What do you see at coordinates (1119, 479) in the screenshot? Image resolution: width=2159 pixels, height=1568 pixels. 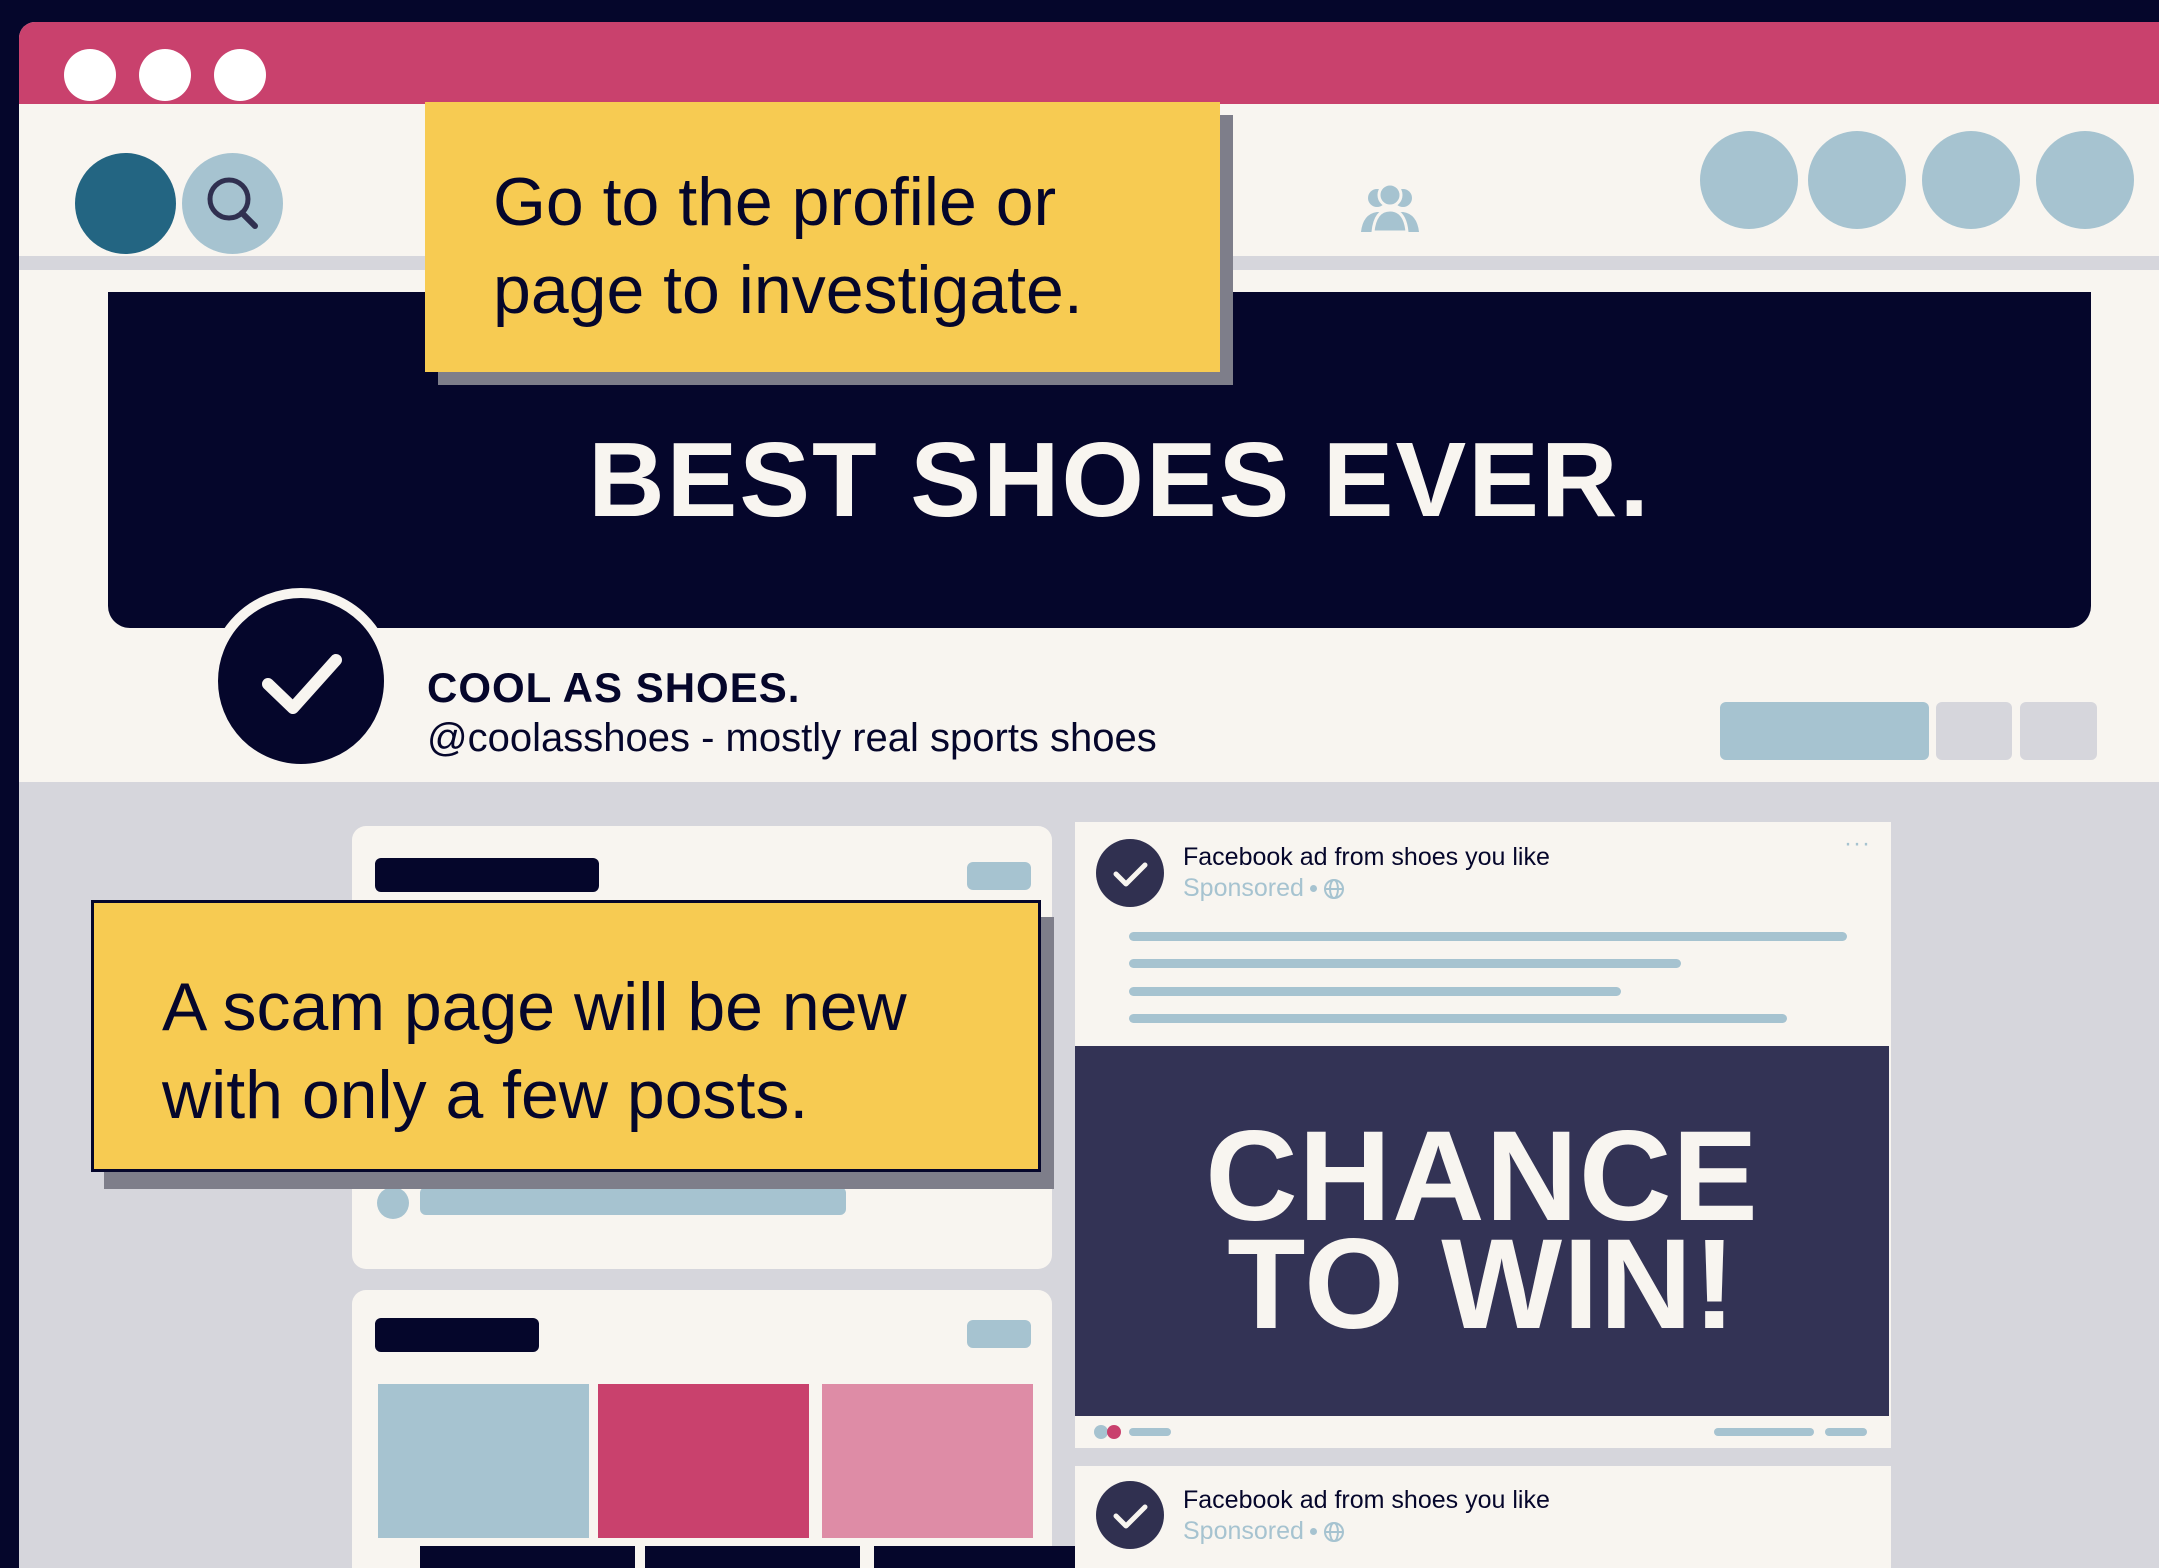 I see `banner-text: BEST SHOES EVER.` at bounding box center [1119, 479].